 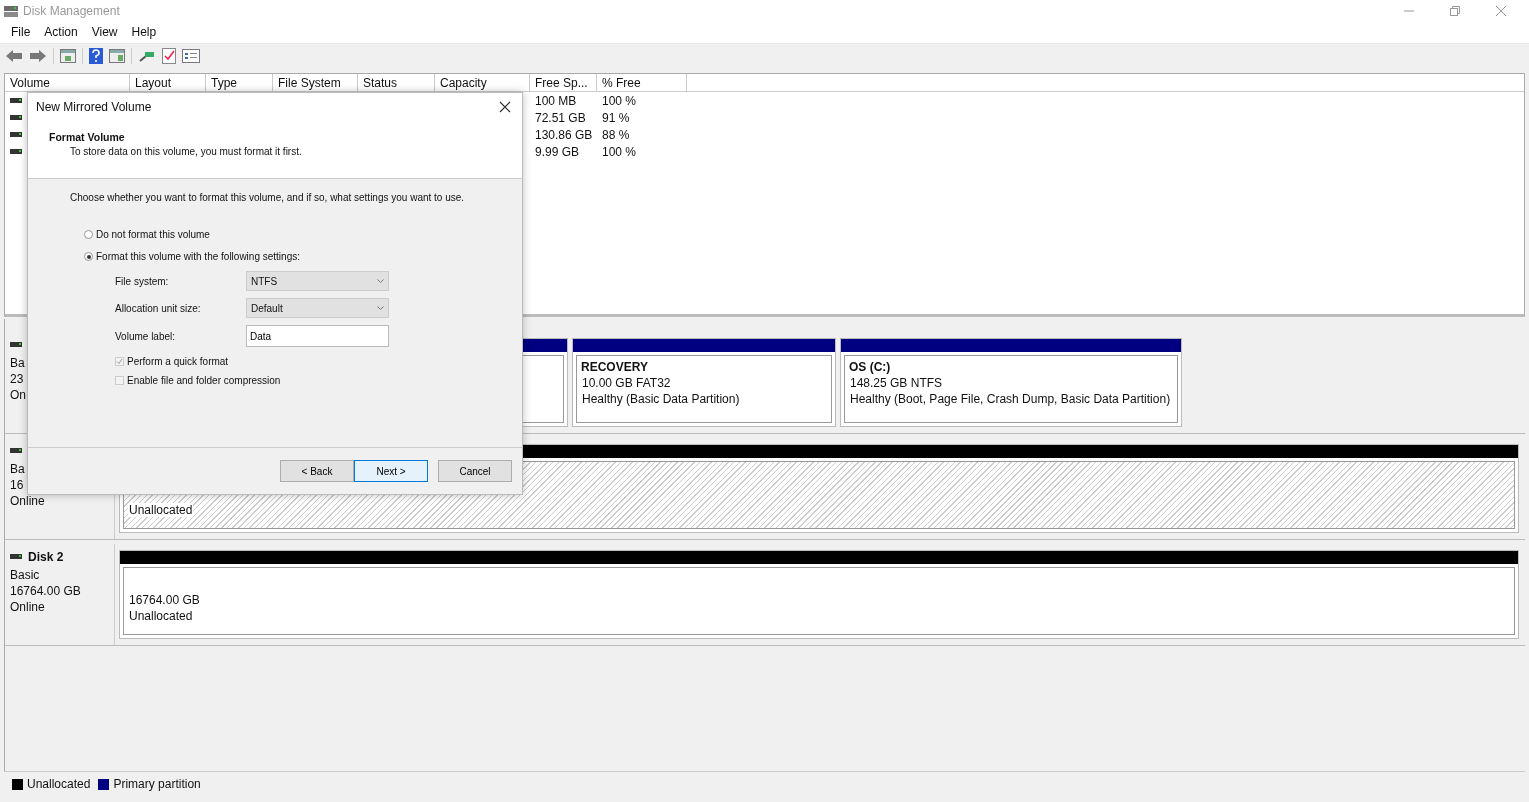 I want to click on partition-name: RECOVERY, so click(x=615, y=367).